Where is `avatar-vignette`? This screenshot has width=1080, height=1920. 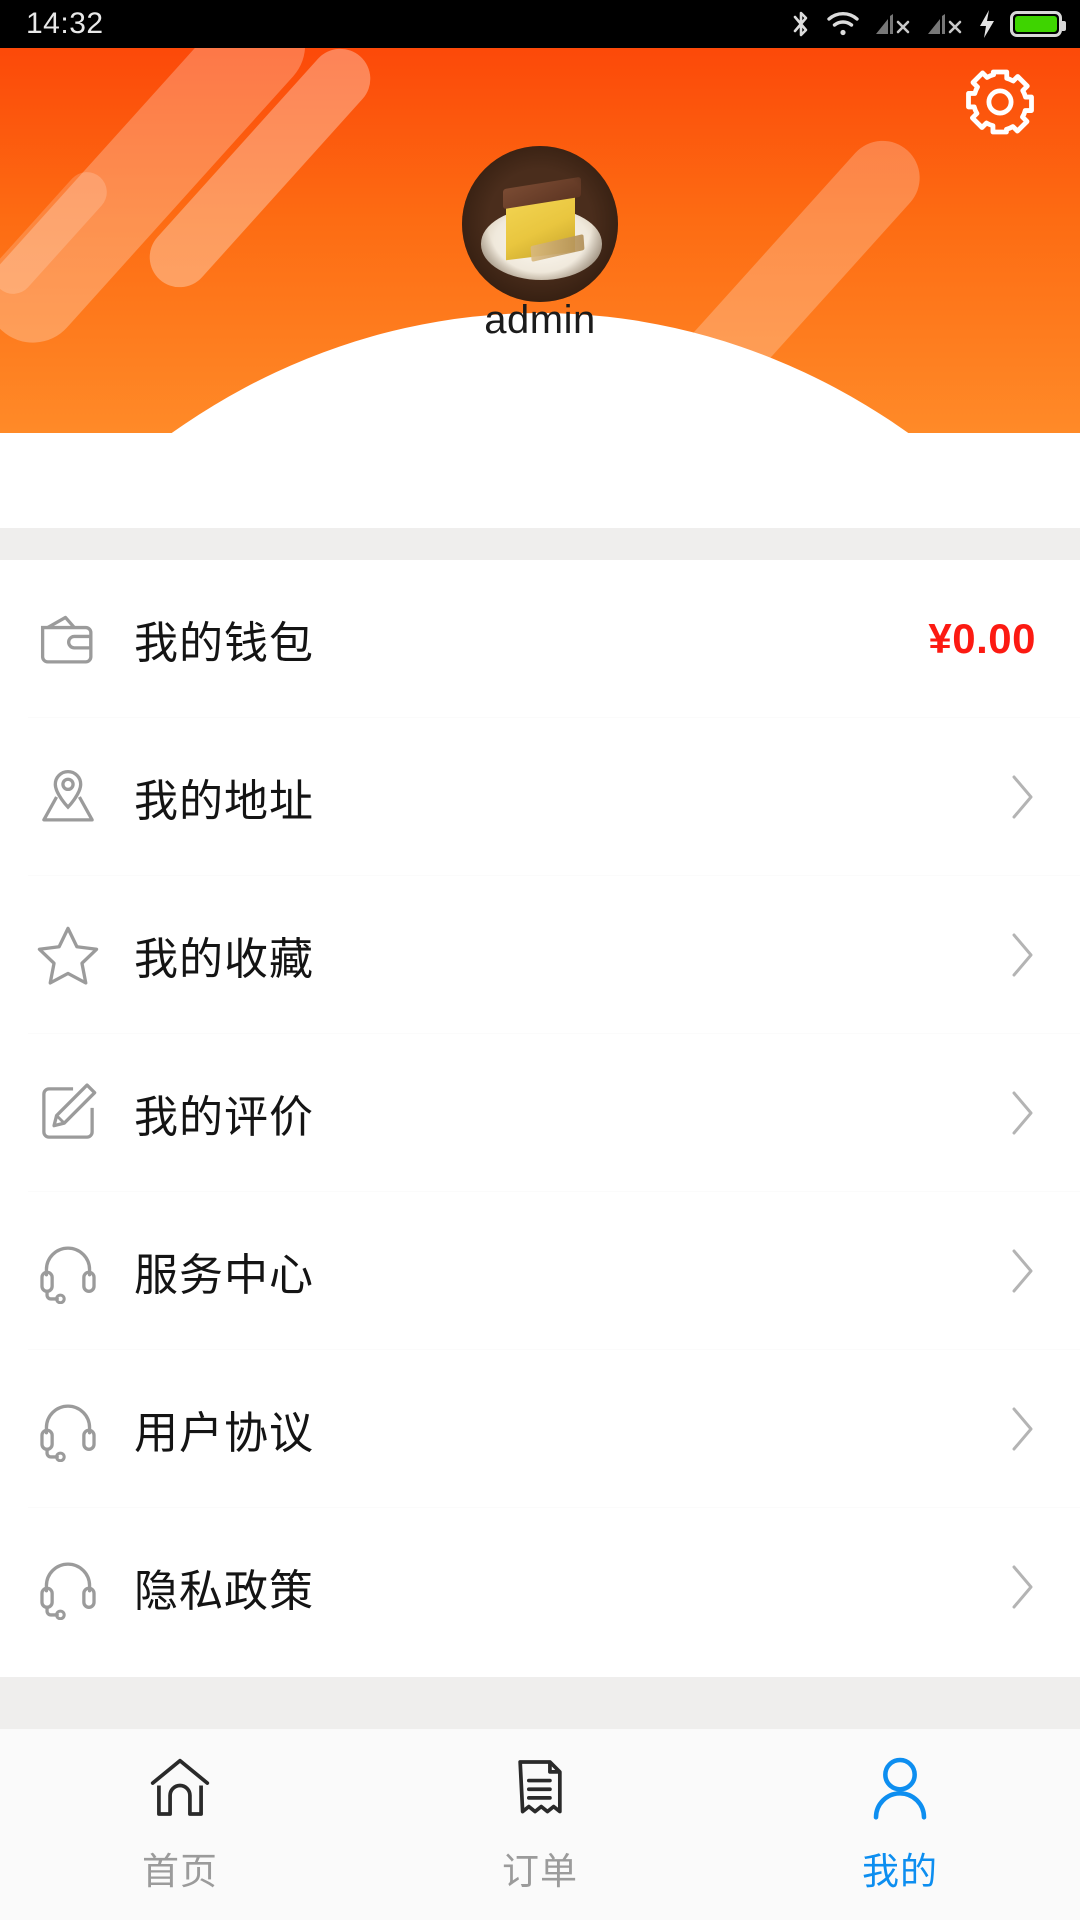
avatar-vignette is located at coordinates (540, 224).